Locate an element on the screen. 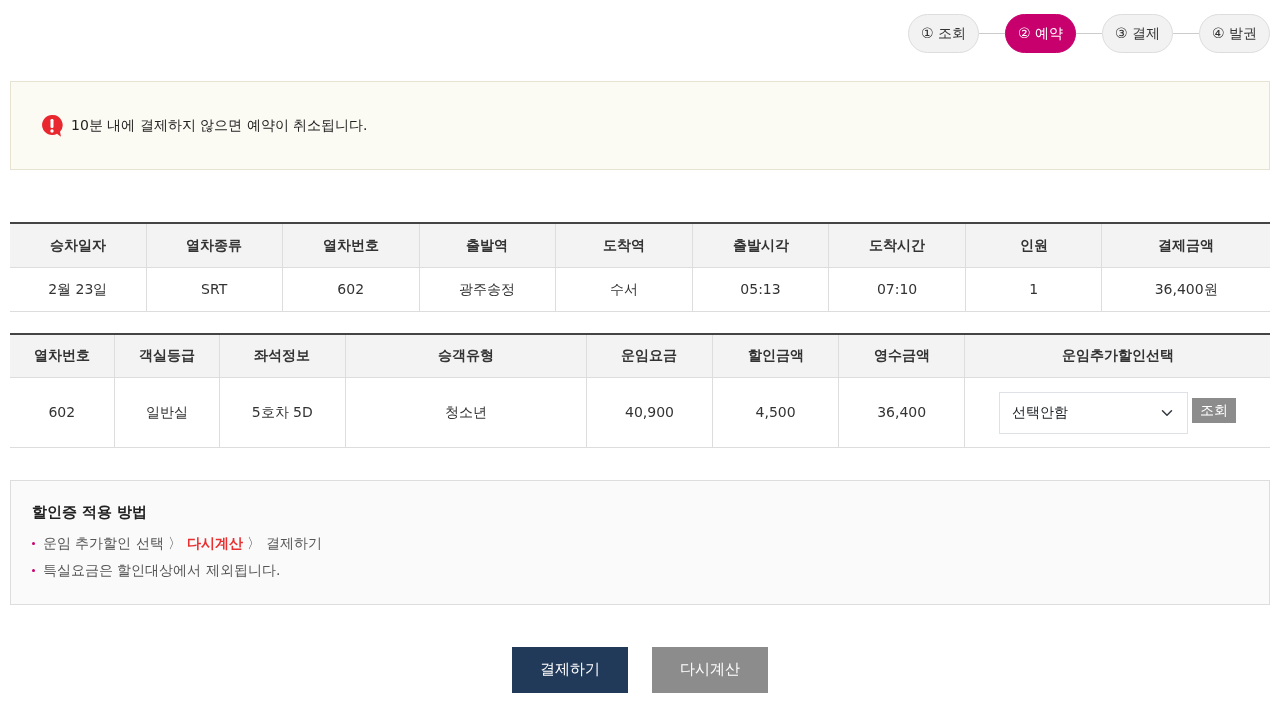 This screenshot has width=1280, height=715. step-tab: ③ 결제 is located at coordinates (1137, 33).